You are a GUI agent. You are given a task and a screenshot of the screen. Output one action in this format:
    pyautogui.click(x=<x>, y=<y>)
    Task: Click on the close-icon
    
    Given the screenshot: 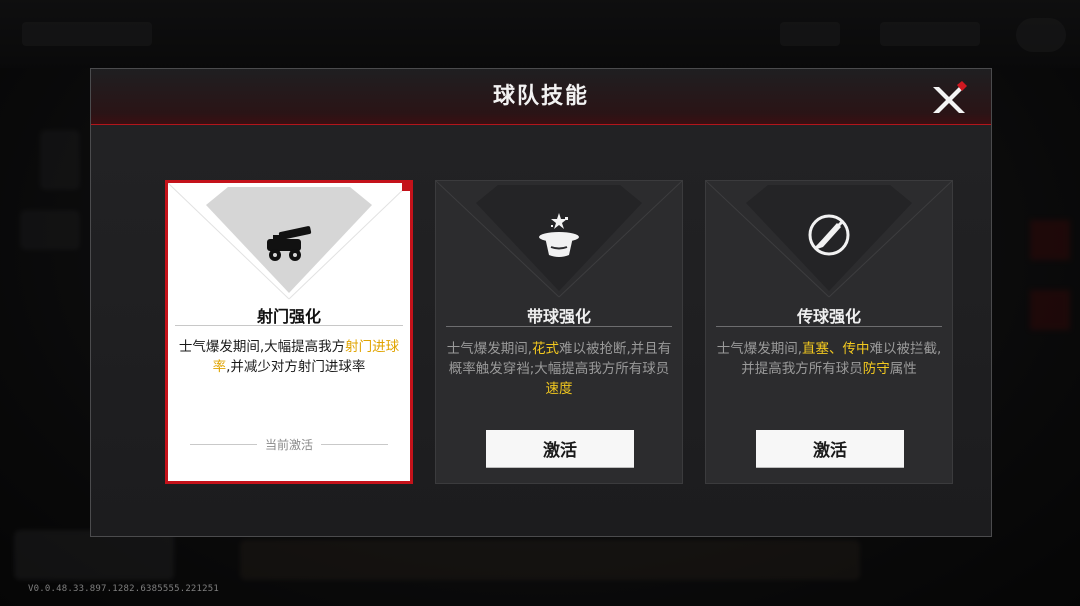 What is the action you would take?
    pyautogui.click(x=950, y=97)
    